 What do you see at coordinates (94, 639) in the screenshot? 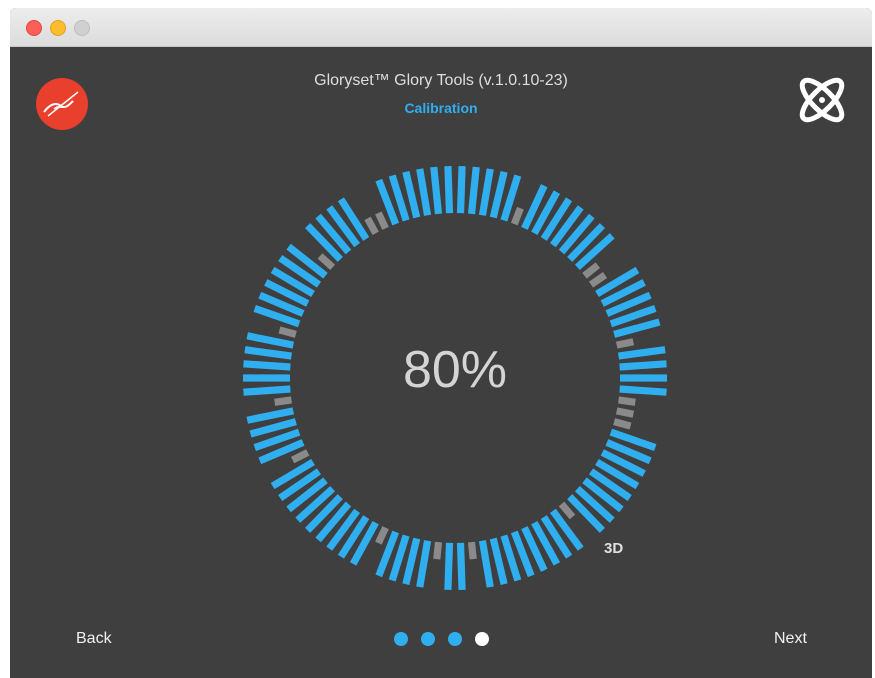
I see `back-button: Back` at bounding box center [94, 639].